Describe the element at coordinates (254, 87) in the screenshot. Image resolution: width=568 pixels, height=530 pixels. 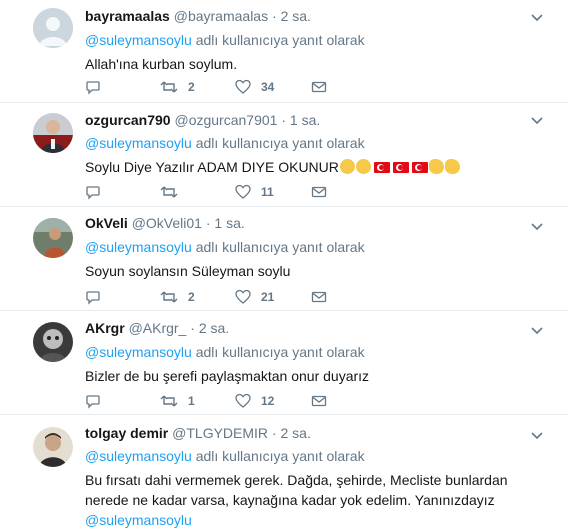
I see `like-button: 34` at that location.